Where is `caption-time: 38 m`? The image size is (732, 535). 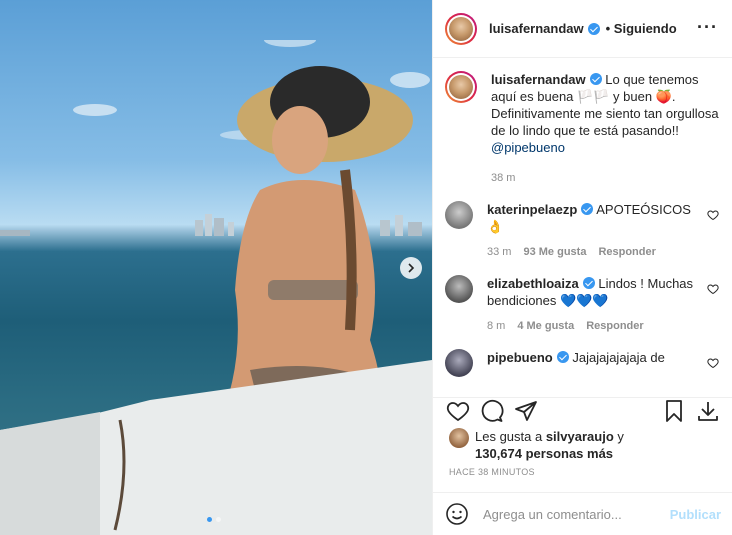
caption-time: 38 m is located at coordinates (503, 178).